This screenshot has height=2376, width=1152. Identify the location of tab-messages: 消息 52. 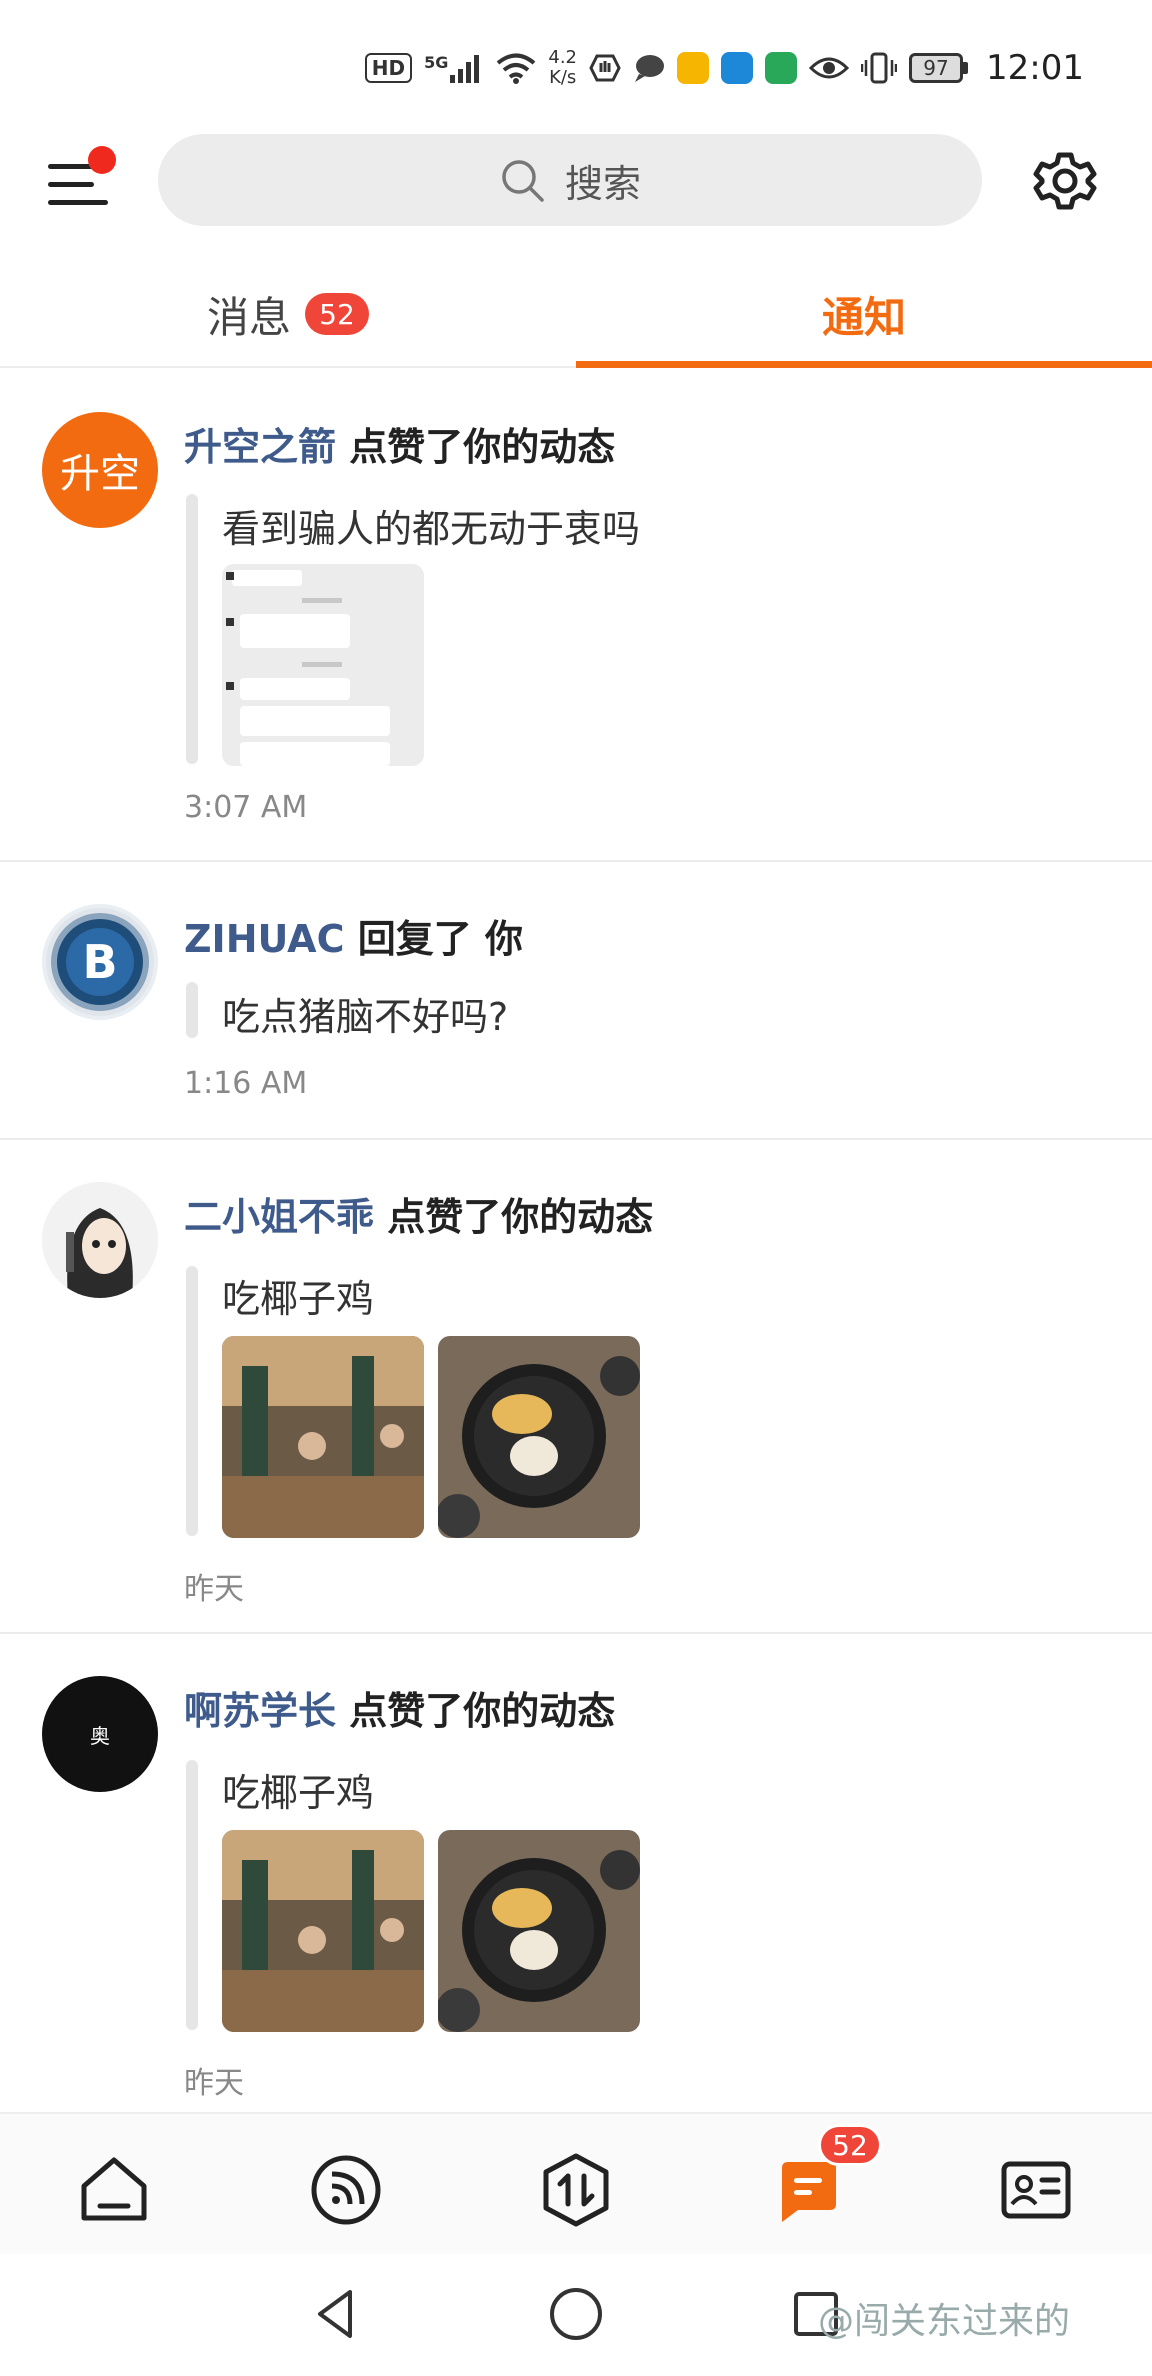
(288, 314).